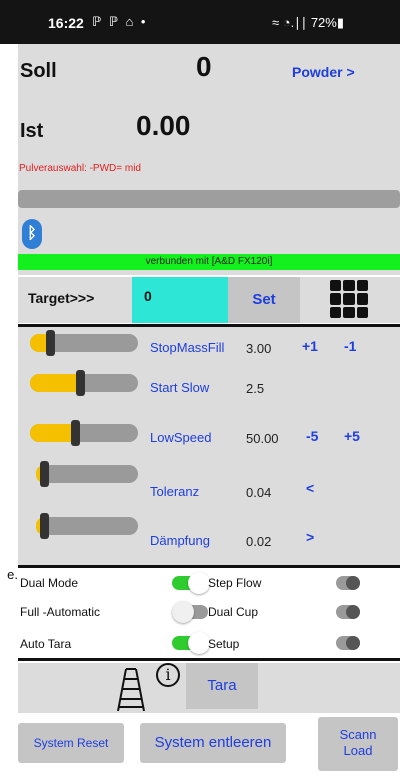  I want to click on stopmassfill-slider, so click(84, 343).